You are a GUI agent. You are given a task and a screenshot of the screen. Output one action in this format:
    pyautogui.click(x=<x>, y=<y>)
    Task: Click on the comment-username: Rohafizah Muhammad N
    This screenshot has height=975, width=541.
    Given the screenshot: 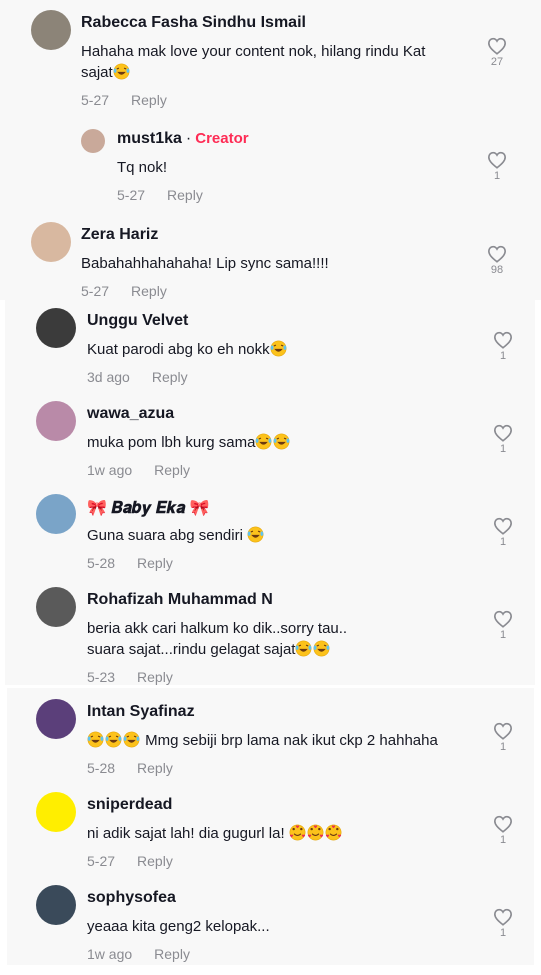 What is the action you would take?
    pyautogui.click(x=180, y=600)
    